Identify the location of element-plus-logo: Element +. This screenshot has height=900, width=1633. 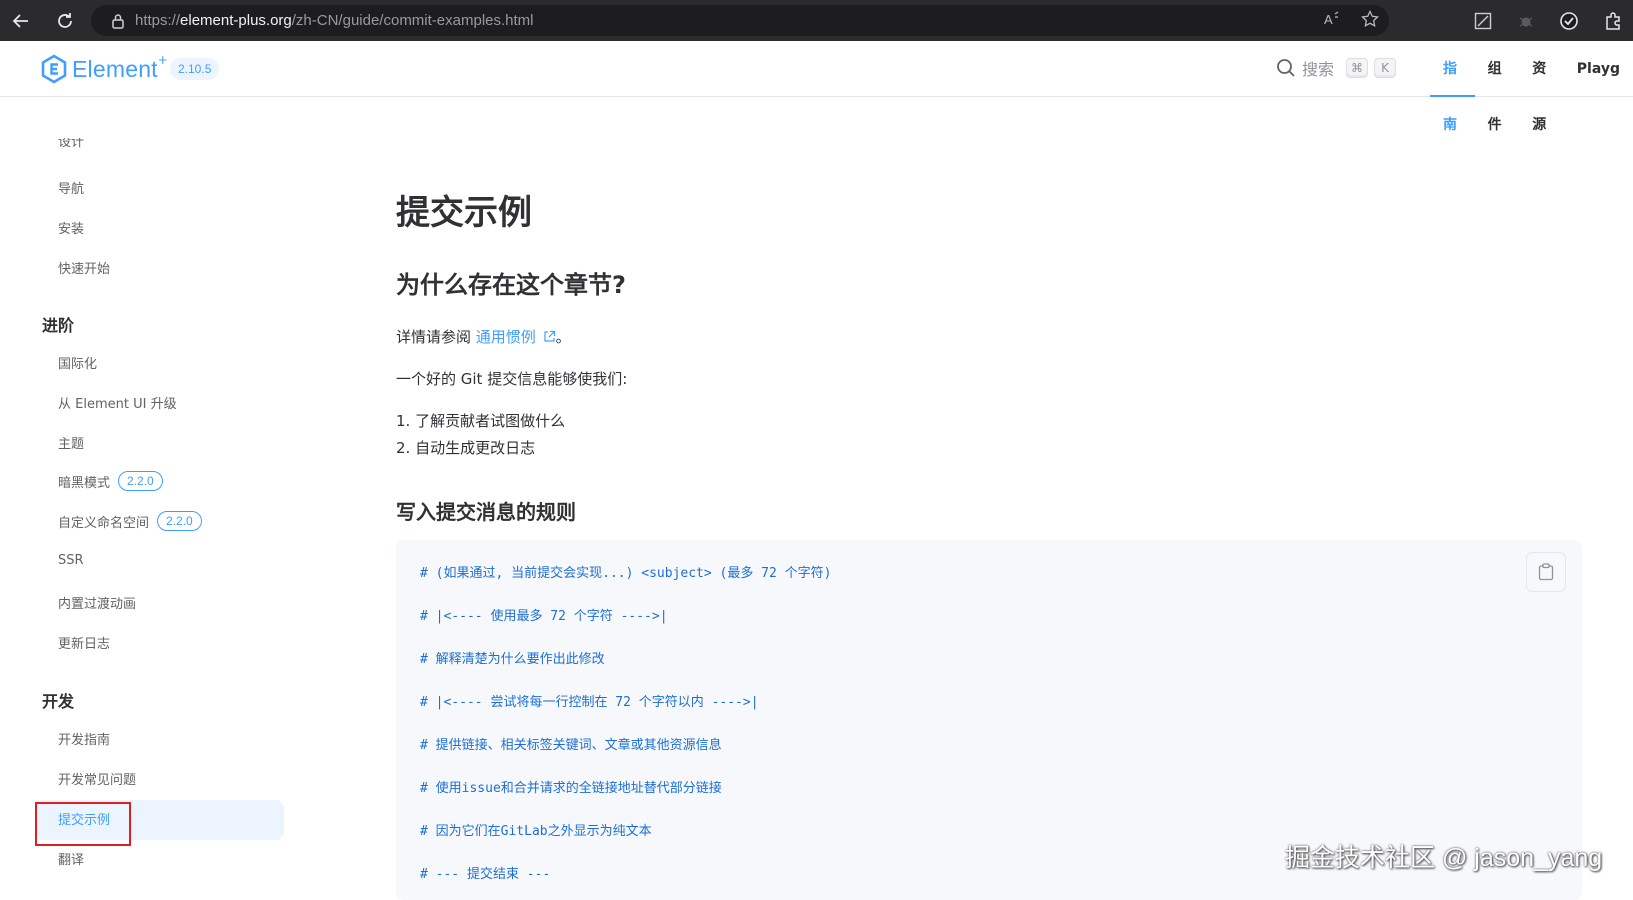
(104, 68).